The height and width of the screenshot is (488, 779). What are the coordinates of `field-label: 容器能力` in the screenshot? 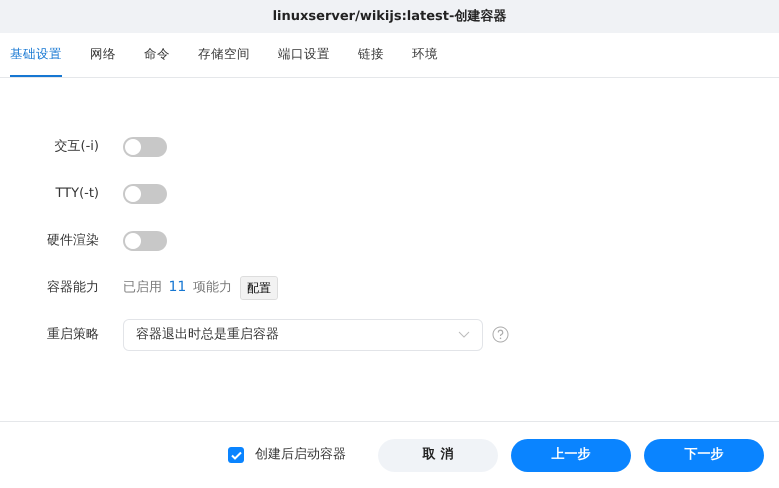 It's located at (73, 287).